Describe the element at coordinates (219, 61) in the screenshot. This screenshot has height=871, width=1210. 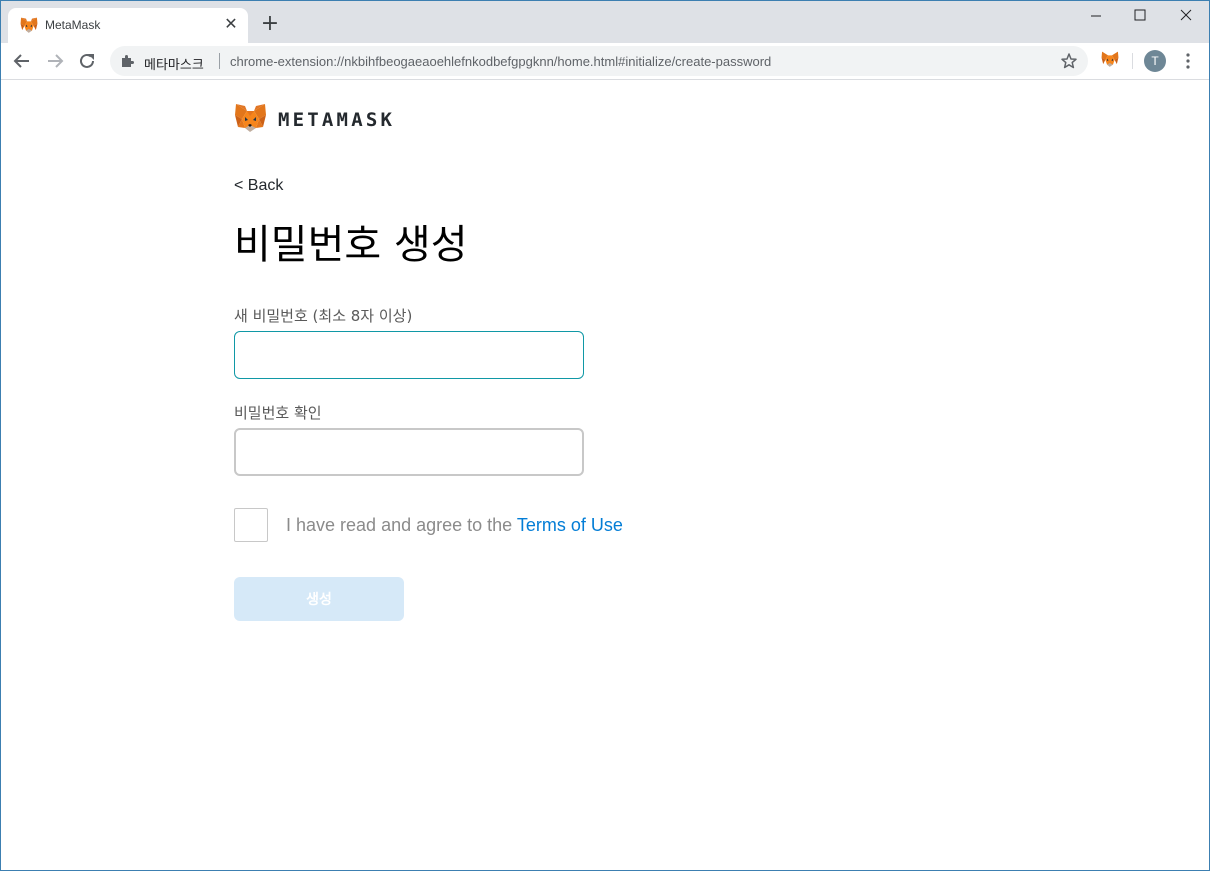
I see `omnibox-divider` at that location.